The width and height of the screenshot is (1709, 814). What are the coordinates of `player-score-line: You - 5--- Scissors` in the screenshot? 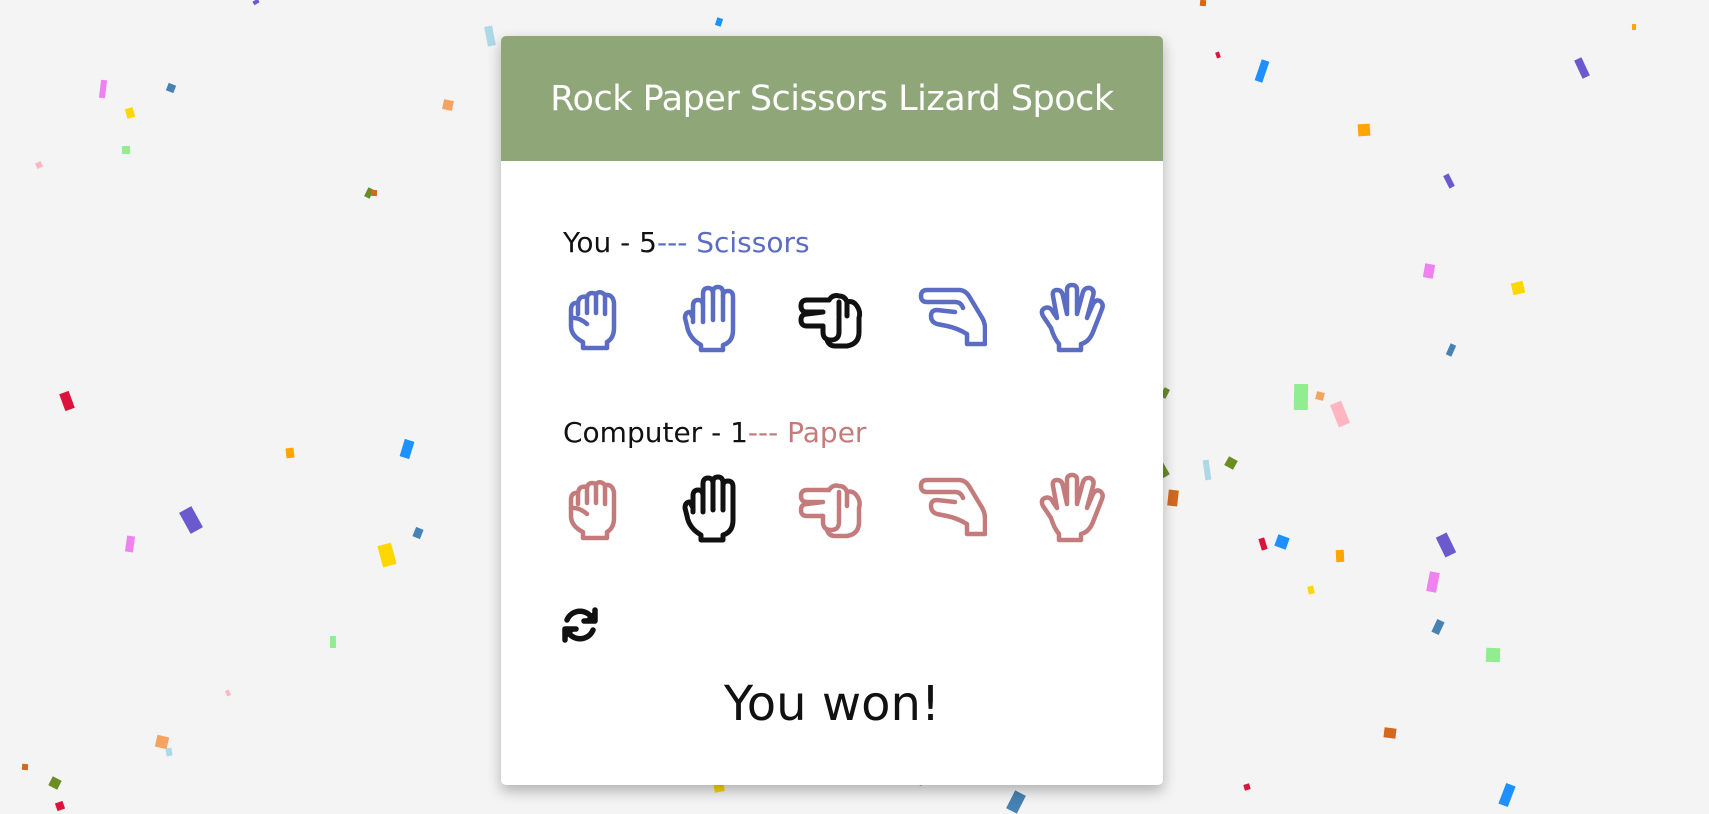 It's located at (686, 242).